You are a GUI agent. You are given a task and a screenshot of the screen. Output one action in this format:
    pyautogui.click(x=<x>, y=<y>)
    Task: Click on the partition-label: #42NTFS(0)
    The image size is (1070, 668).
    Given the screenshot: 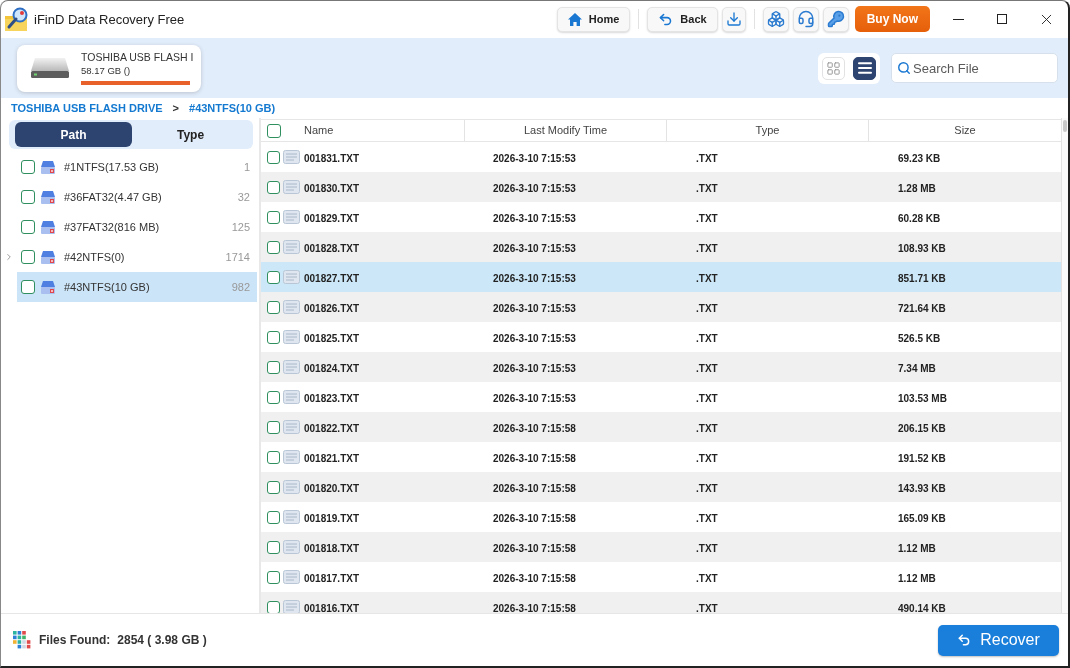 What is the action you would take?
    pyautogui.click(x=94, y=257)
    